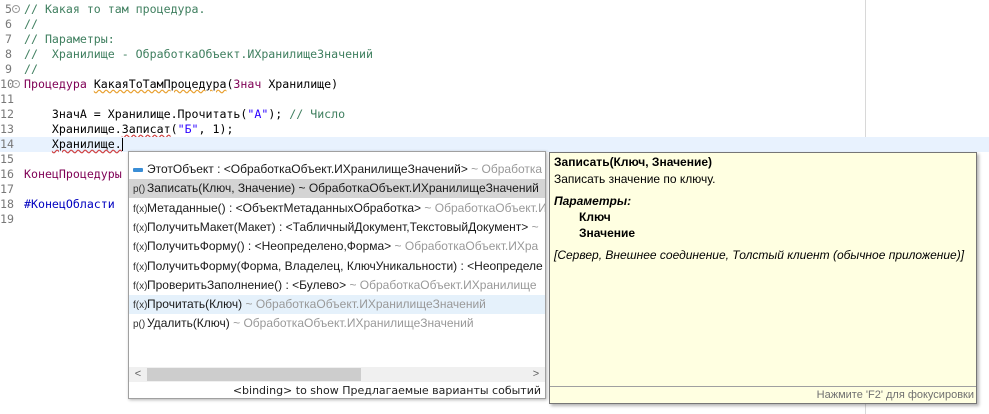 This screenshot has width=989, height=414. I want to click on line-number: 7, so click(8, 39).